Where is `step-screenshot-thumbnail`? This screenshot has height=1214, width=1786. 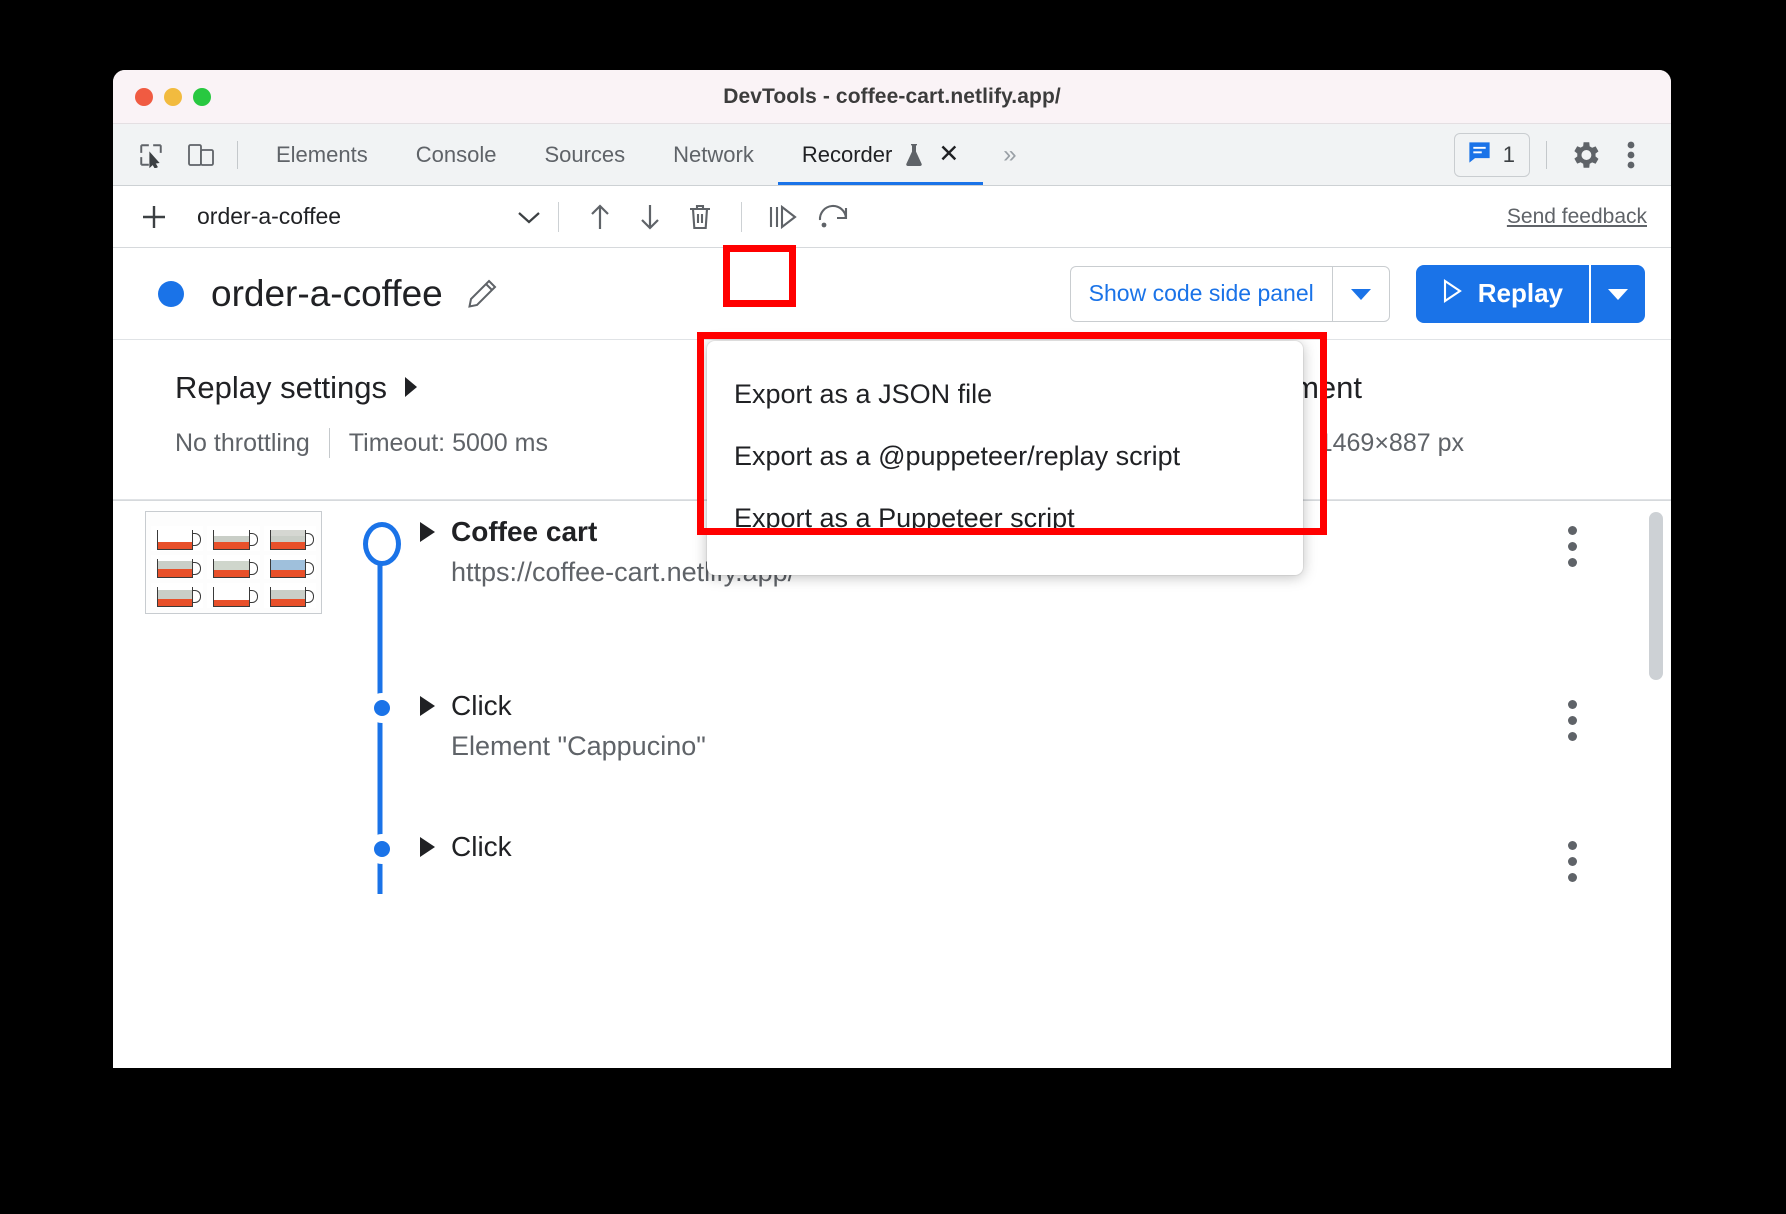
step-screenshot-thumbnail is located at coordinates (233, 562).